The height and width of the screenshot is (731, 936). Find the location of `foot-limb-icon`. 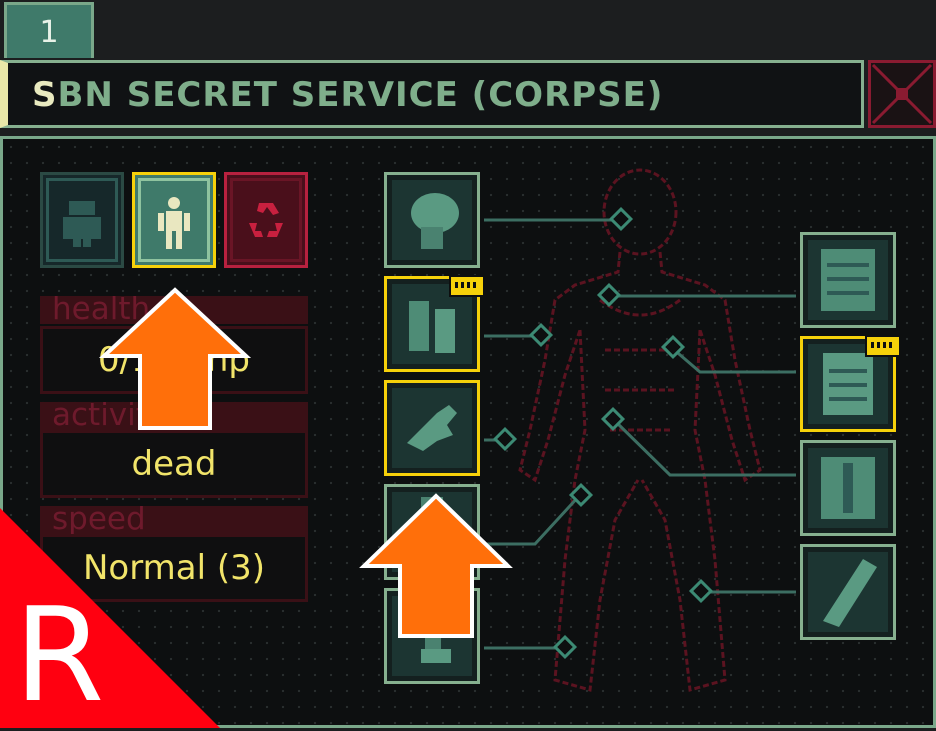

foot-limb-icon is located at coordinates (436, 632).